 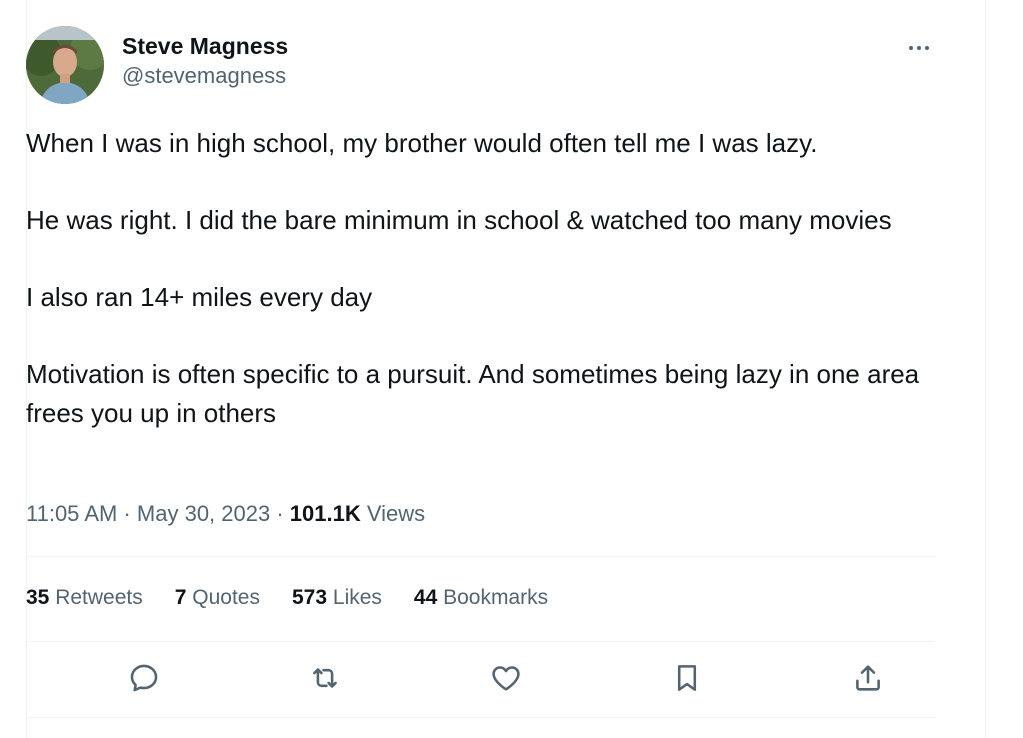 I want to click on author-display-name: Steve Magness, so click(x=205, y=46).